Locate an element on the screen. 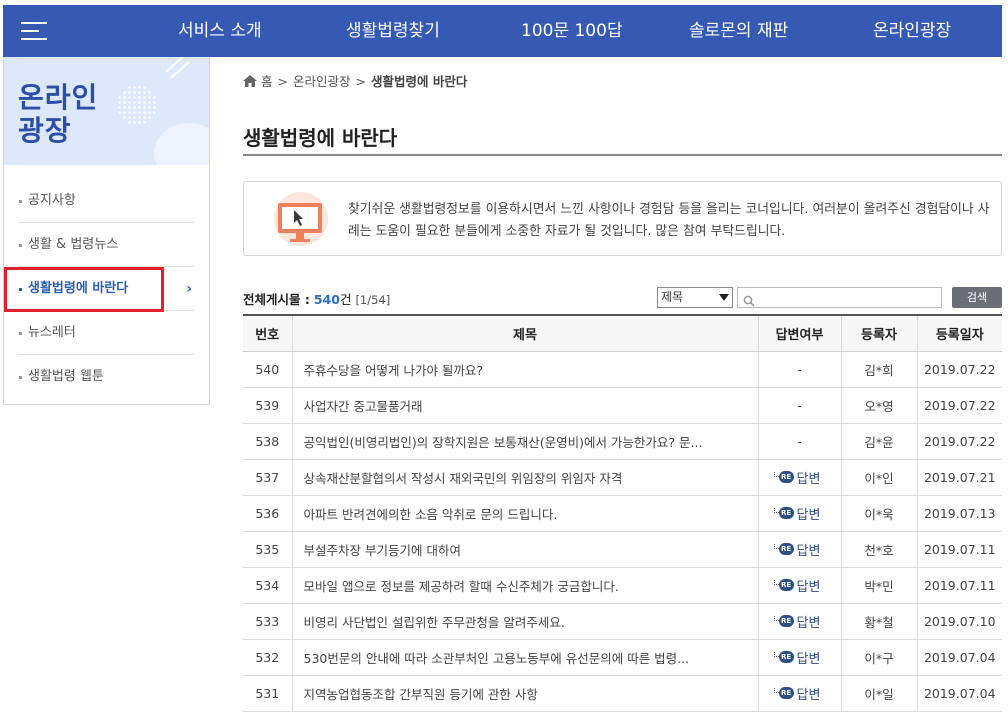 The height and width of the screenshot is (717, 1008). search-field-select: 제목 is located at coordinates (695, 297).